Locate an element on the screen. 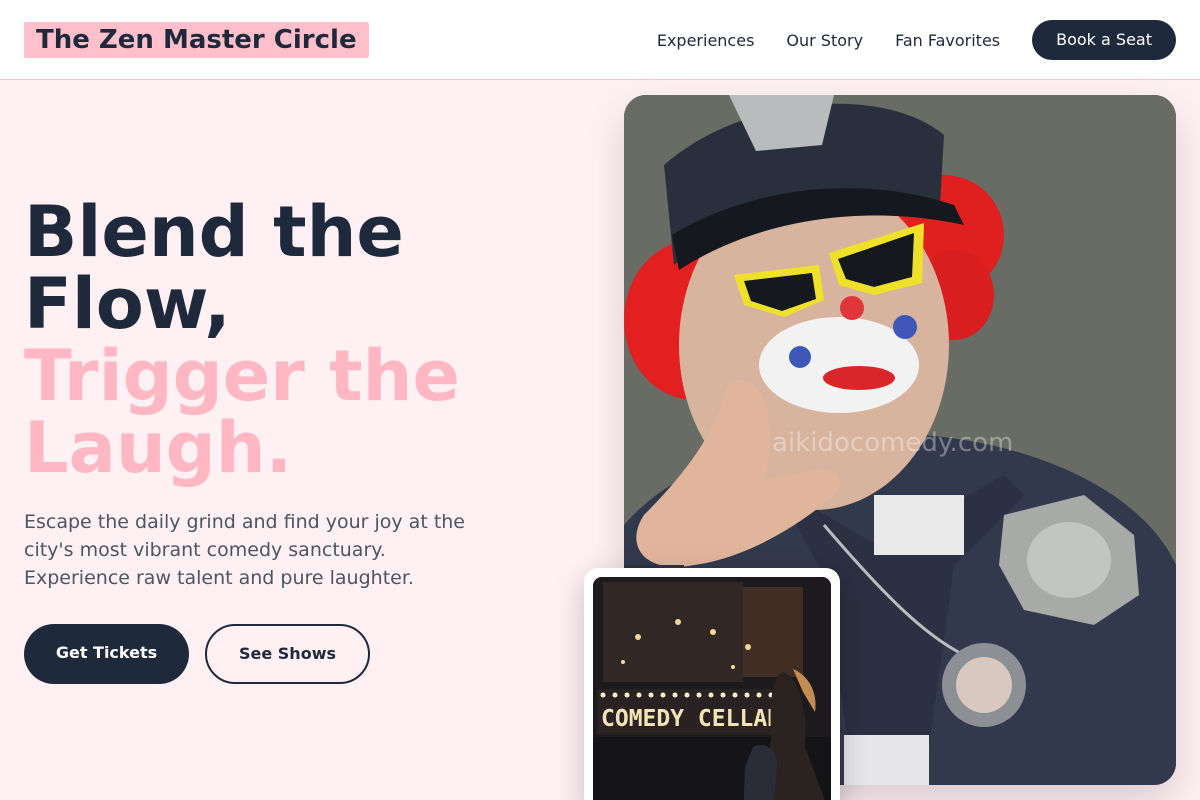 This screenshot has height=800, width=1200. photo-watermark: aikidocomedy.com is located at coordinates (893, 443).